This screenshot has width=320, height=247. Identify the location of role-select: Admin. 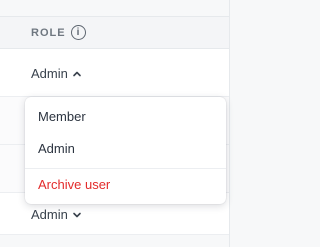
(56, 214).